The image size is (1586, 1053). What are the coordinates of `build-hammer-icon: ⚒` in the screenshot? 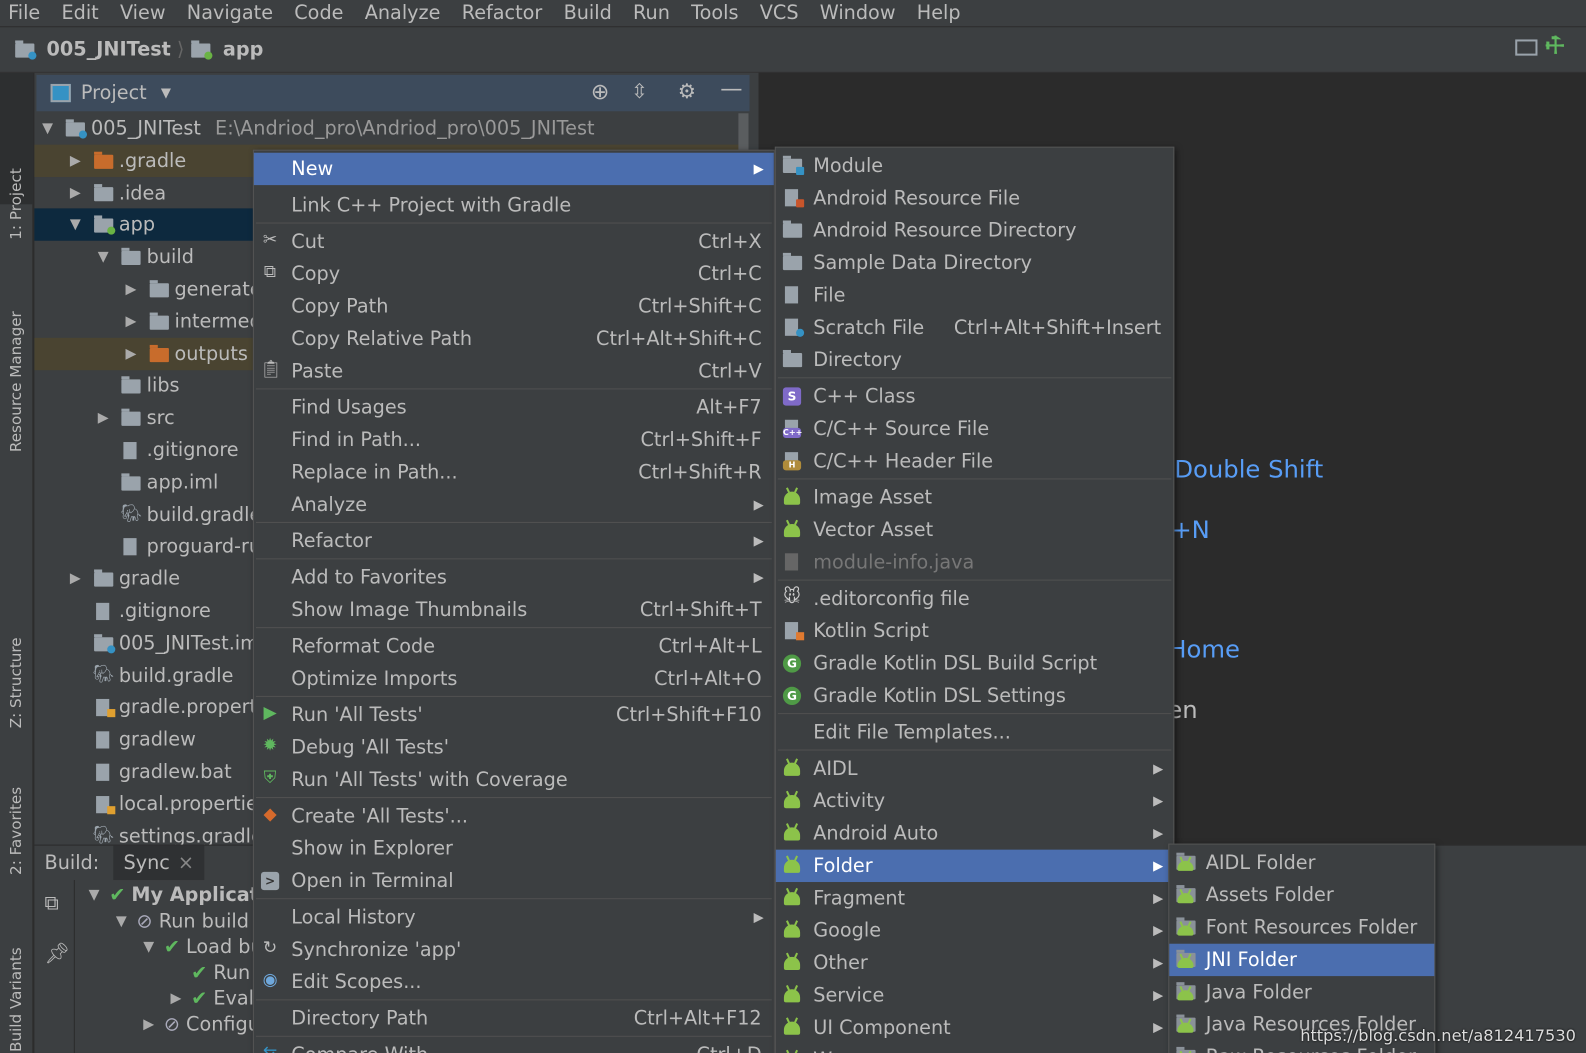 It's located at (1556, 46).